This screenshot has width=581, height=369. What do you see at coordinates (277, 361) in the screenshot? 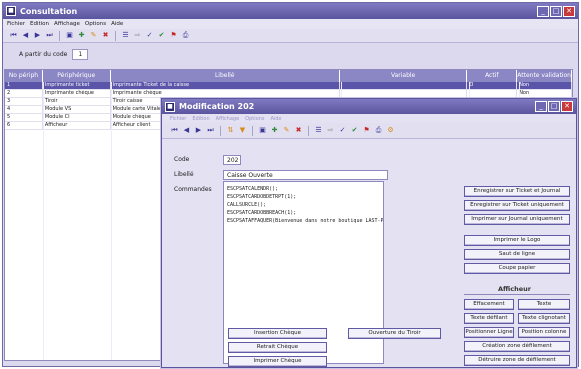
I see `imprimer-cheque-button: Imprimer Chèque` at bounding box center [277, 361].